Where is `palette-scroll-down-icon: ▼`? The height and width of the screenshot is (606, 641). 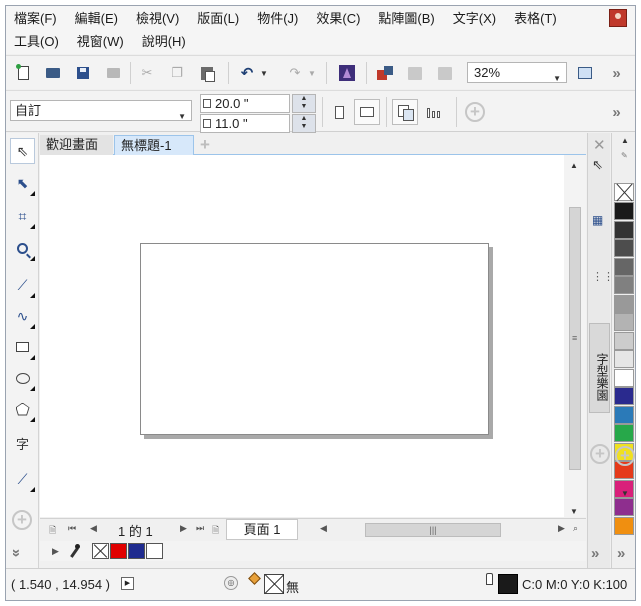
palette-scroll-down-icon: ▼ is located at coordinates (625, 493).